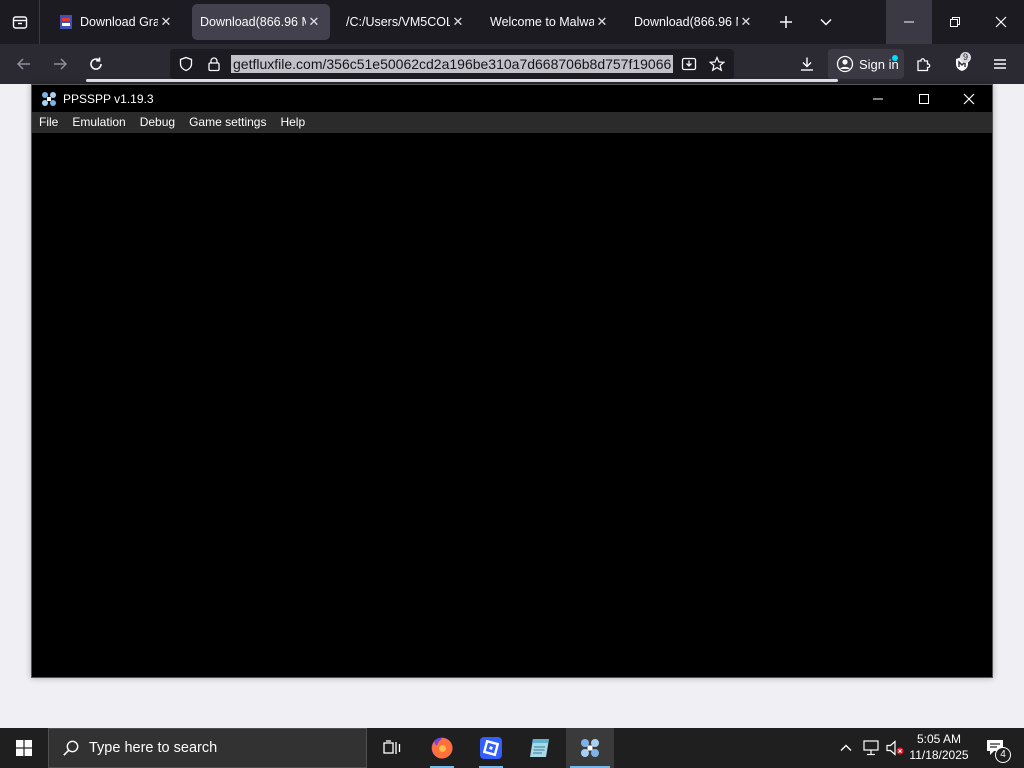  I want to click on sign-in-button: Sign in, so click(866, 64).